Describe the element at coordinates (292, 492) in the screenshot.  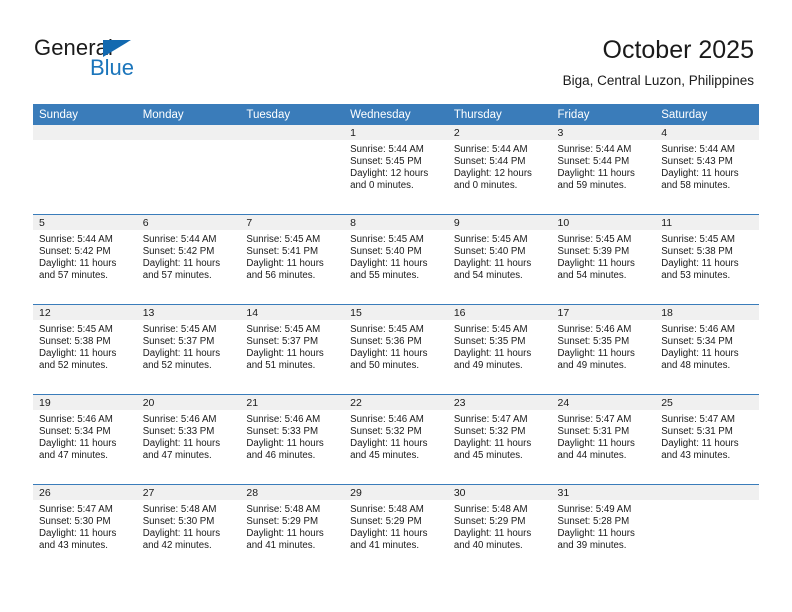
I see `day-number: 28` at that location.